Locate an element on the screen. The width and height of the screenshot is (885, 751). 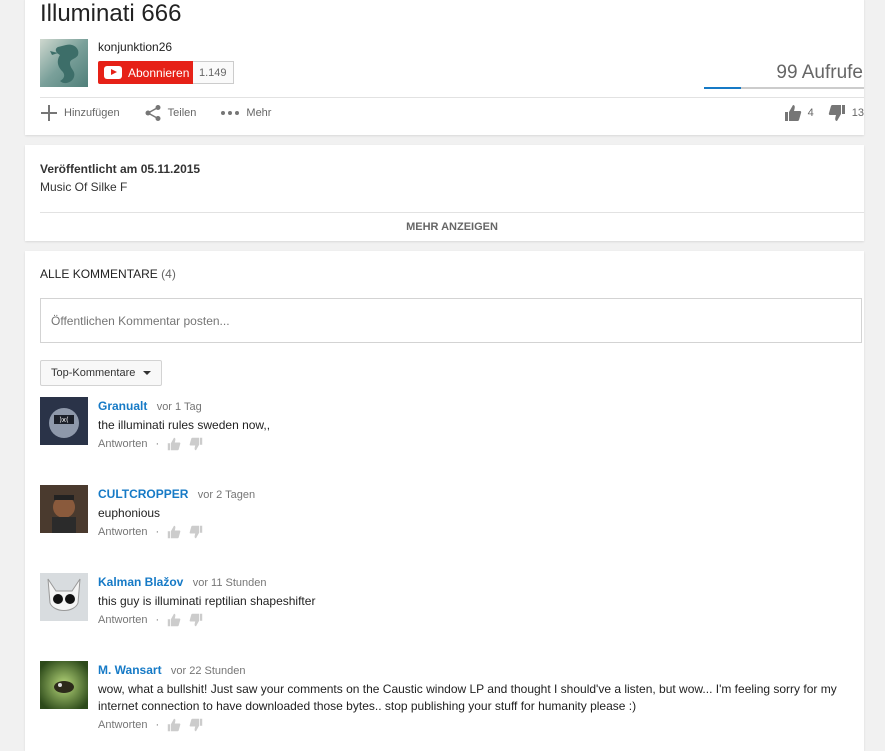
seahorse-icon is located at coordinates (64, 64).